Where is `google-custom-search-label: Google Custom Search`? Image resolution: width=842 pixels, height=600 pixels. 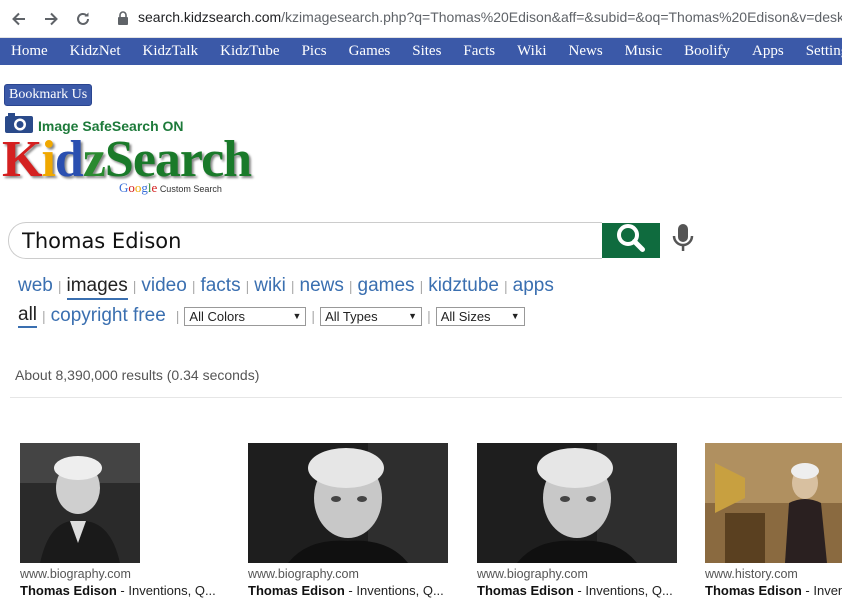
google-custom-search-label: Google Custom Search is located at coordinates (170, 188).